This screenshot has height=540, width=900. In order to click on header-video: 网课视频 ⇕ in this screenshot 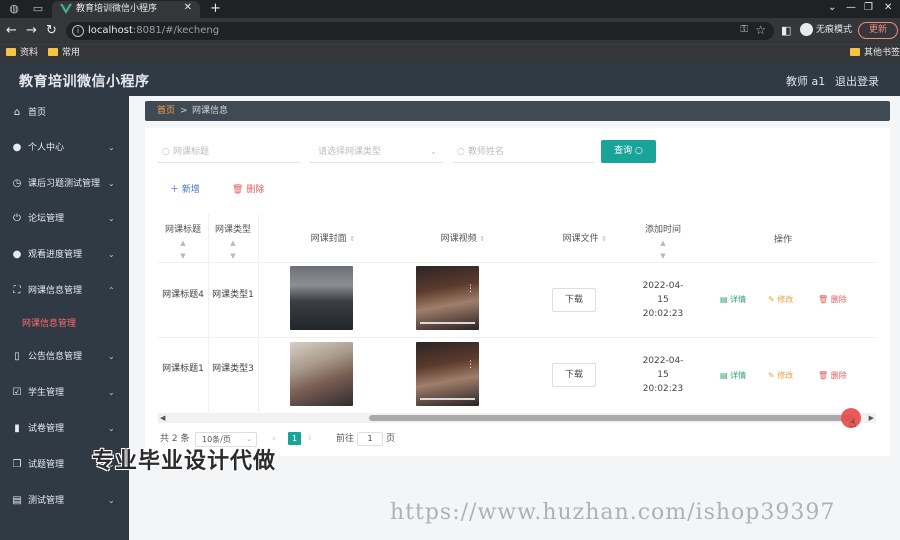, I will do `click(463, 239)`.